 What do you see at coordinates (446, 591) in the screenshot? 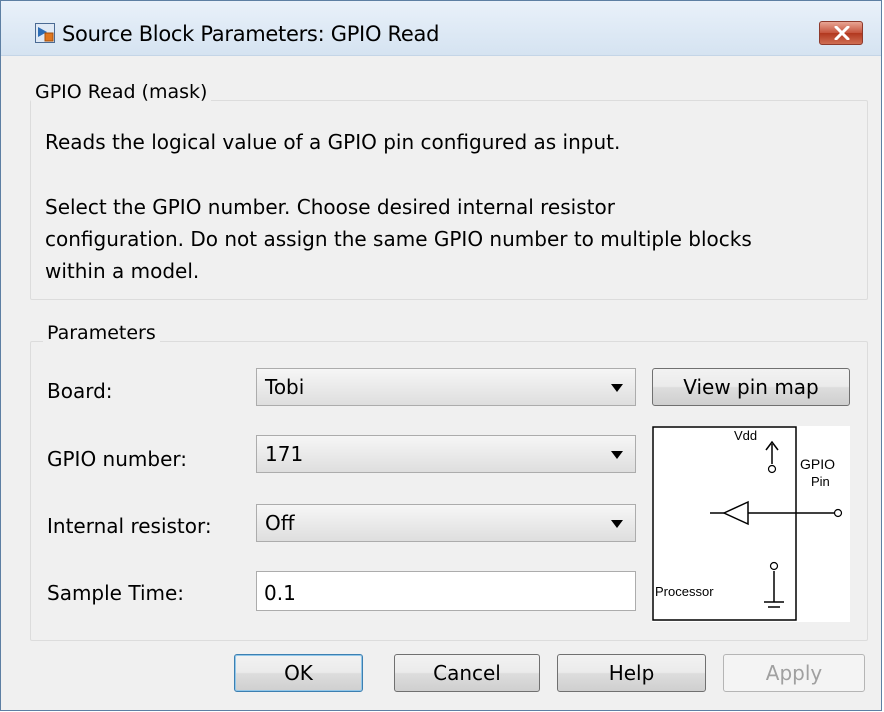
I see `sample-time-input: 0.1` at bounding box center [446, 591].